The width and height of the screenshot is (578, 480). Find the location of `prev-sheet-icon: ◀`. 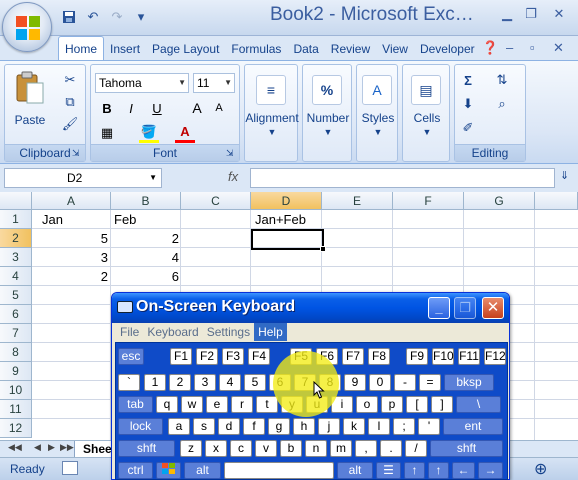

prev-sheet-icon: ◀ is located at coordinates (37, 447).